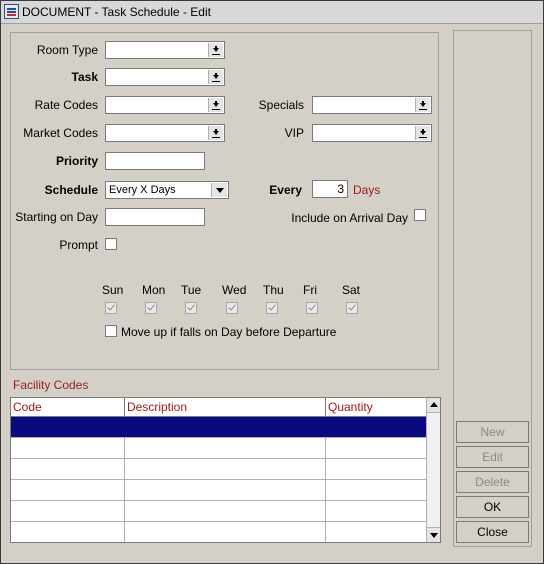 The height and width of the screenshot is (564, 544). What do you see at coordinates (372, 133) in the screenshot?
I see `vip-dropdown` at bounding box center [372, 133].